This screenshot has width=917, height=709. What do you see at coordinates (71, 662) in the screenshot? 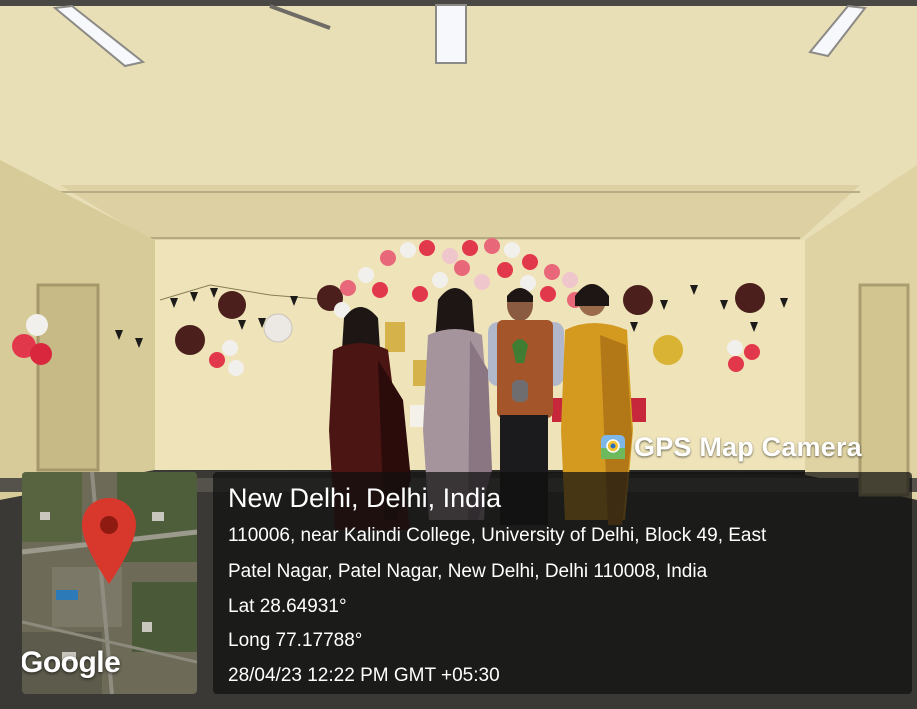
I see `google-logo: Google` at bounding box center [71, 662].